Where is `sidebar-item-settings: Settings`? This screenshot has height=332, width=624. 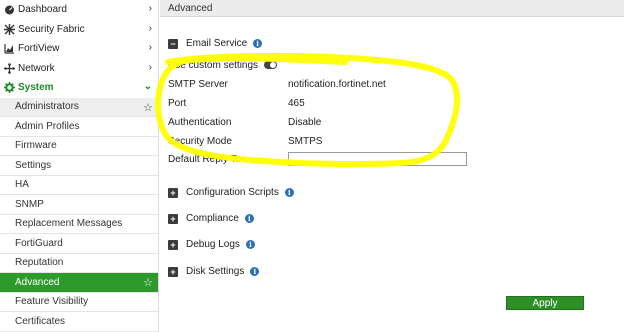 sidebar-item-settings: Settings is located at coordinates (79, 166).